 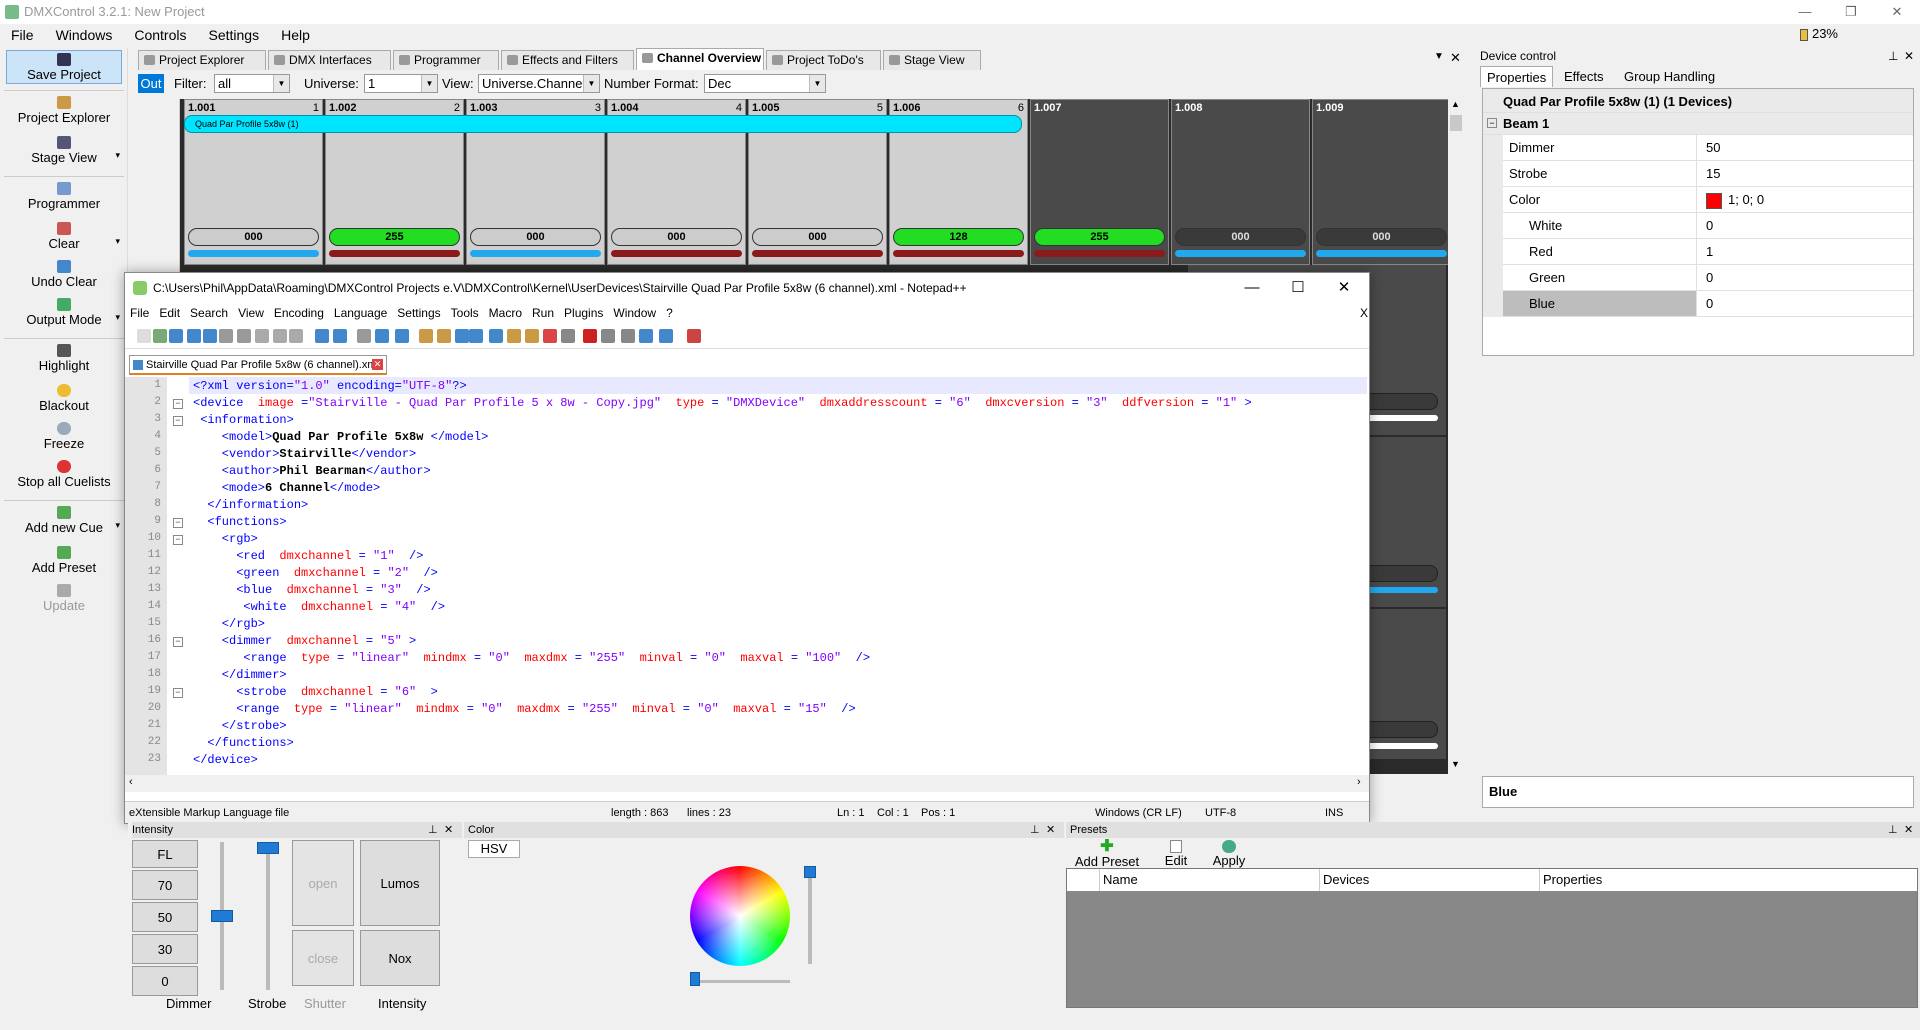 I want to click on col-devices: Devices, so click(x=1344, y=880).